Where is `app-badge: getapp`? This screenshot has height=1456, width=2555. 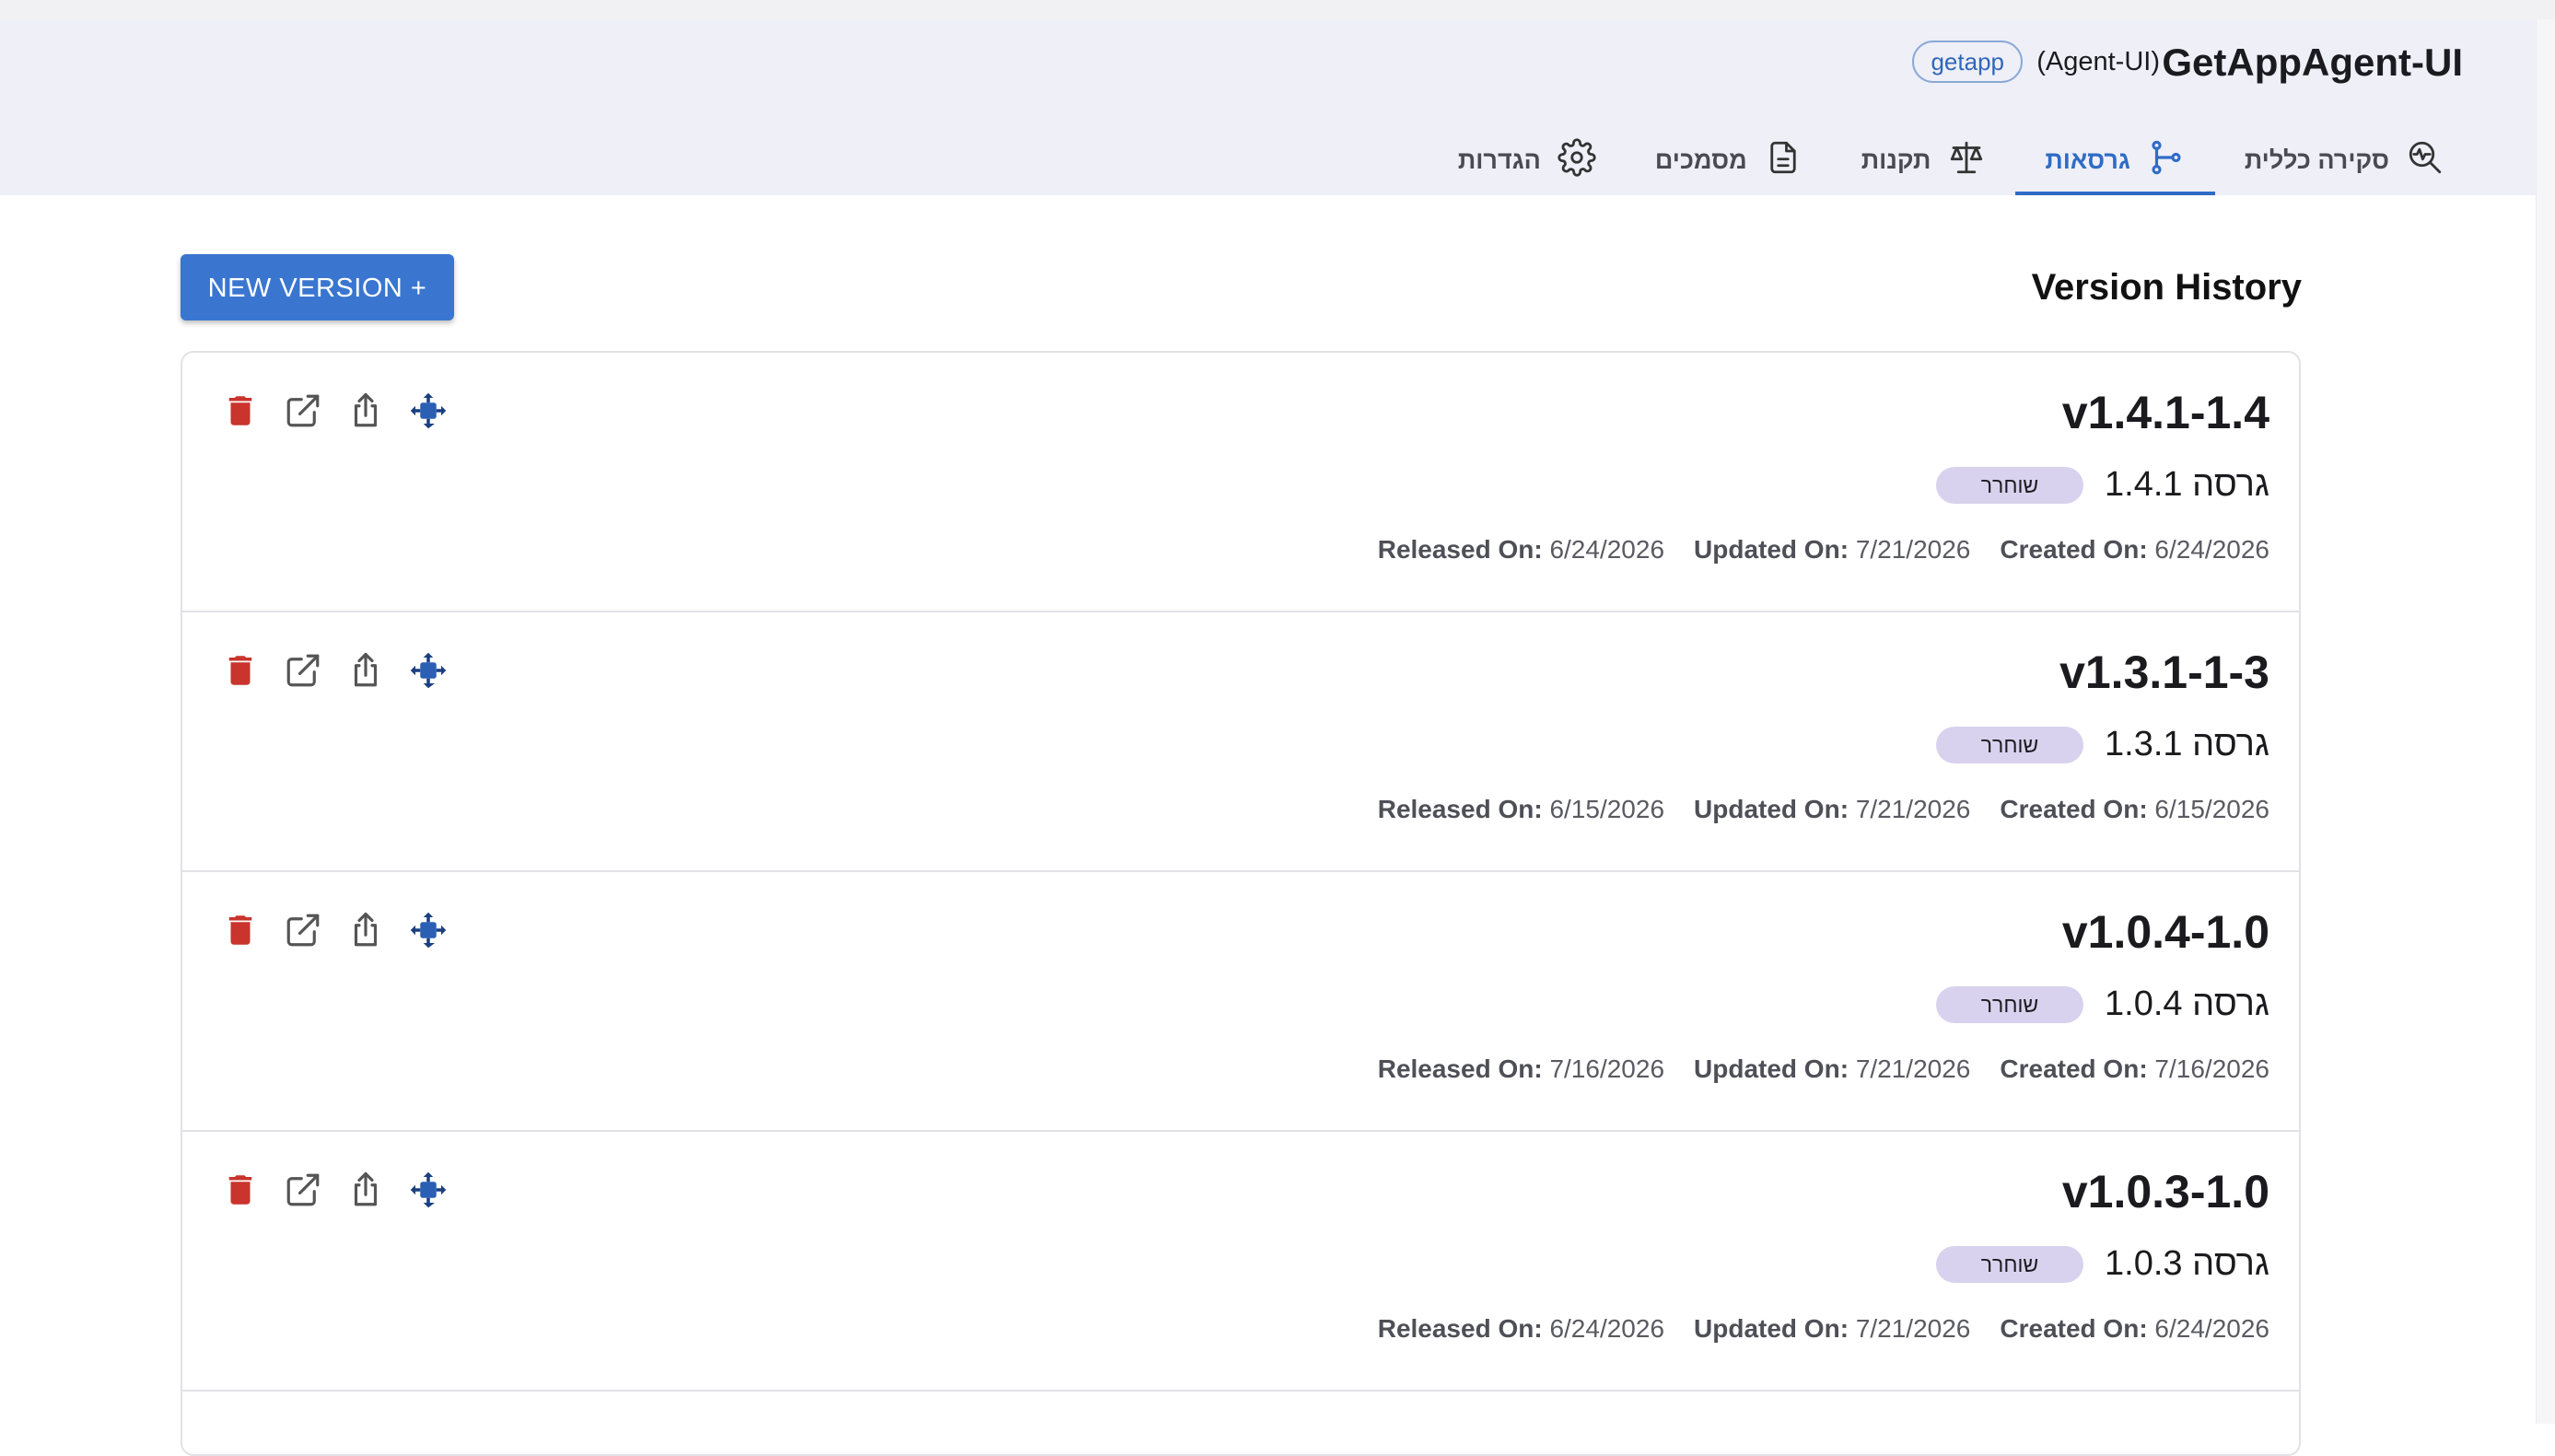 app-badge: getapp is located at coordinates (1967, 62).